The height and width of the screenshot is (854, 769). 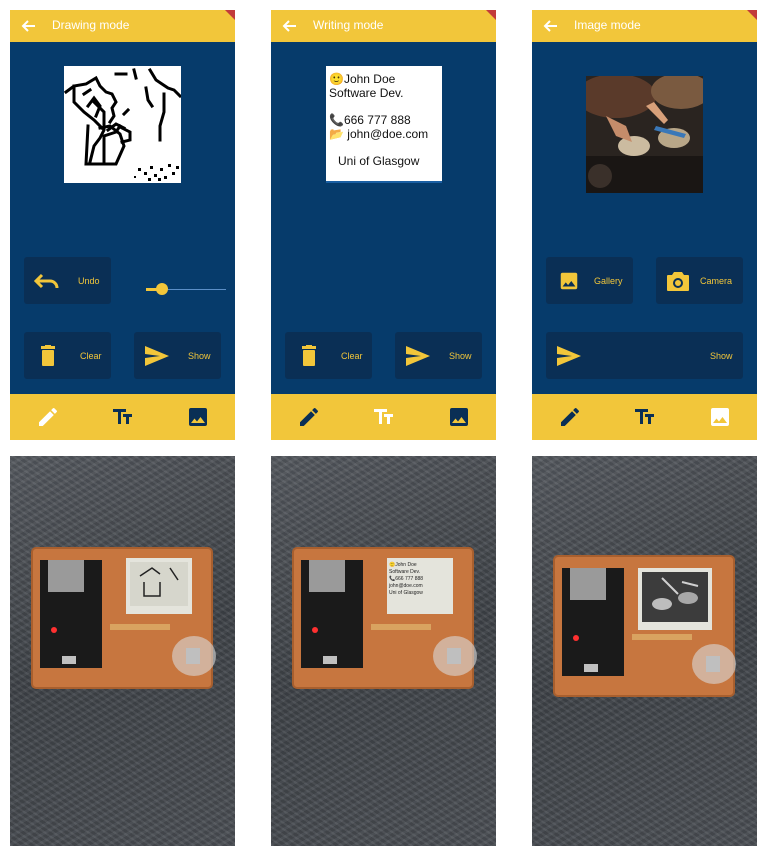 I want to click on undo-icon, so click(x=46, y=280).